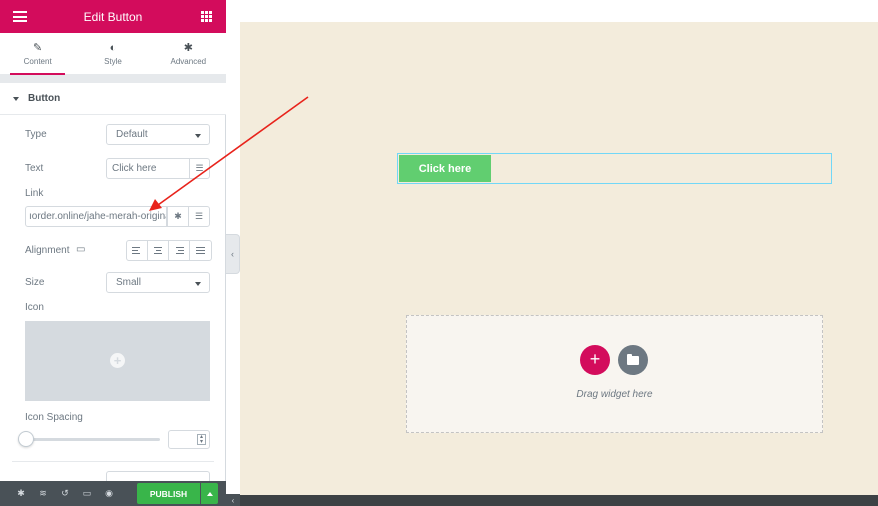 Image resolution: width=878 pixels, height=506 pixels. Describe the element at coordinates (20, 16) in the screenshot. I see `hamburger-menu-icon` at that location.